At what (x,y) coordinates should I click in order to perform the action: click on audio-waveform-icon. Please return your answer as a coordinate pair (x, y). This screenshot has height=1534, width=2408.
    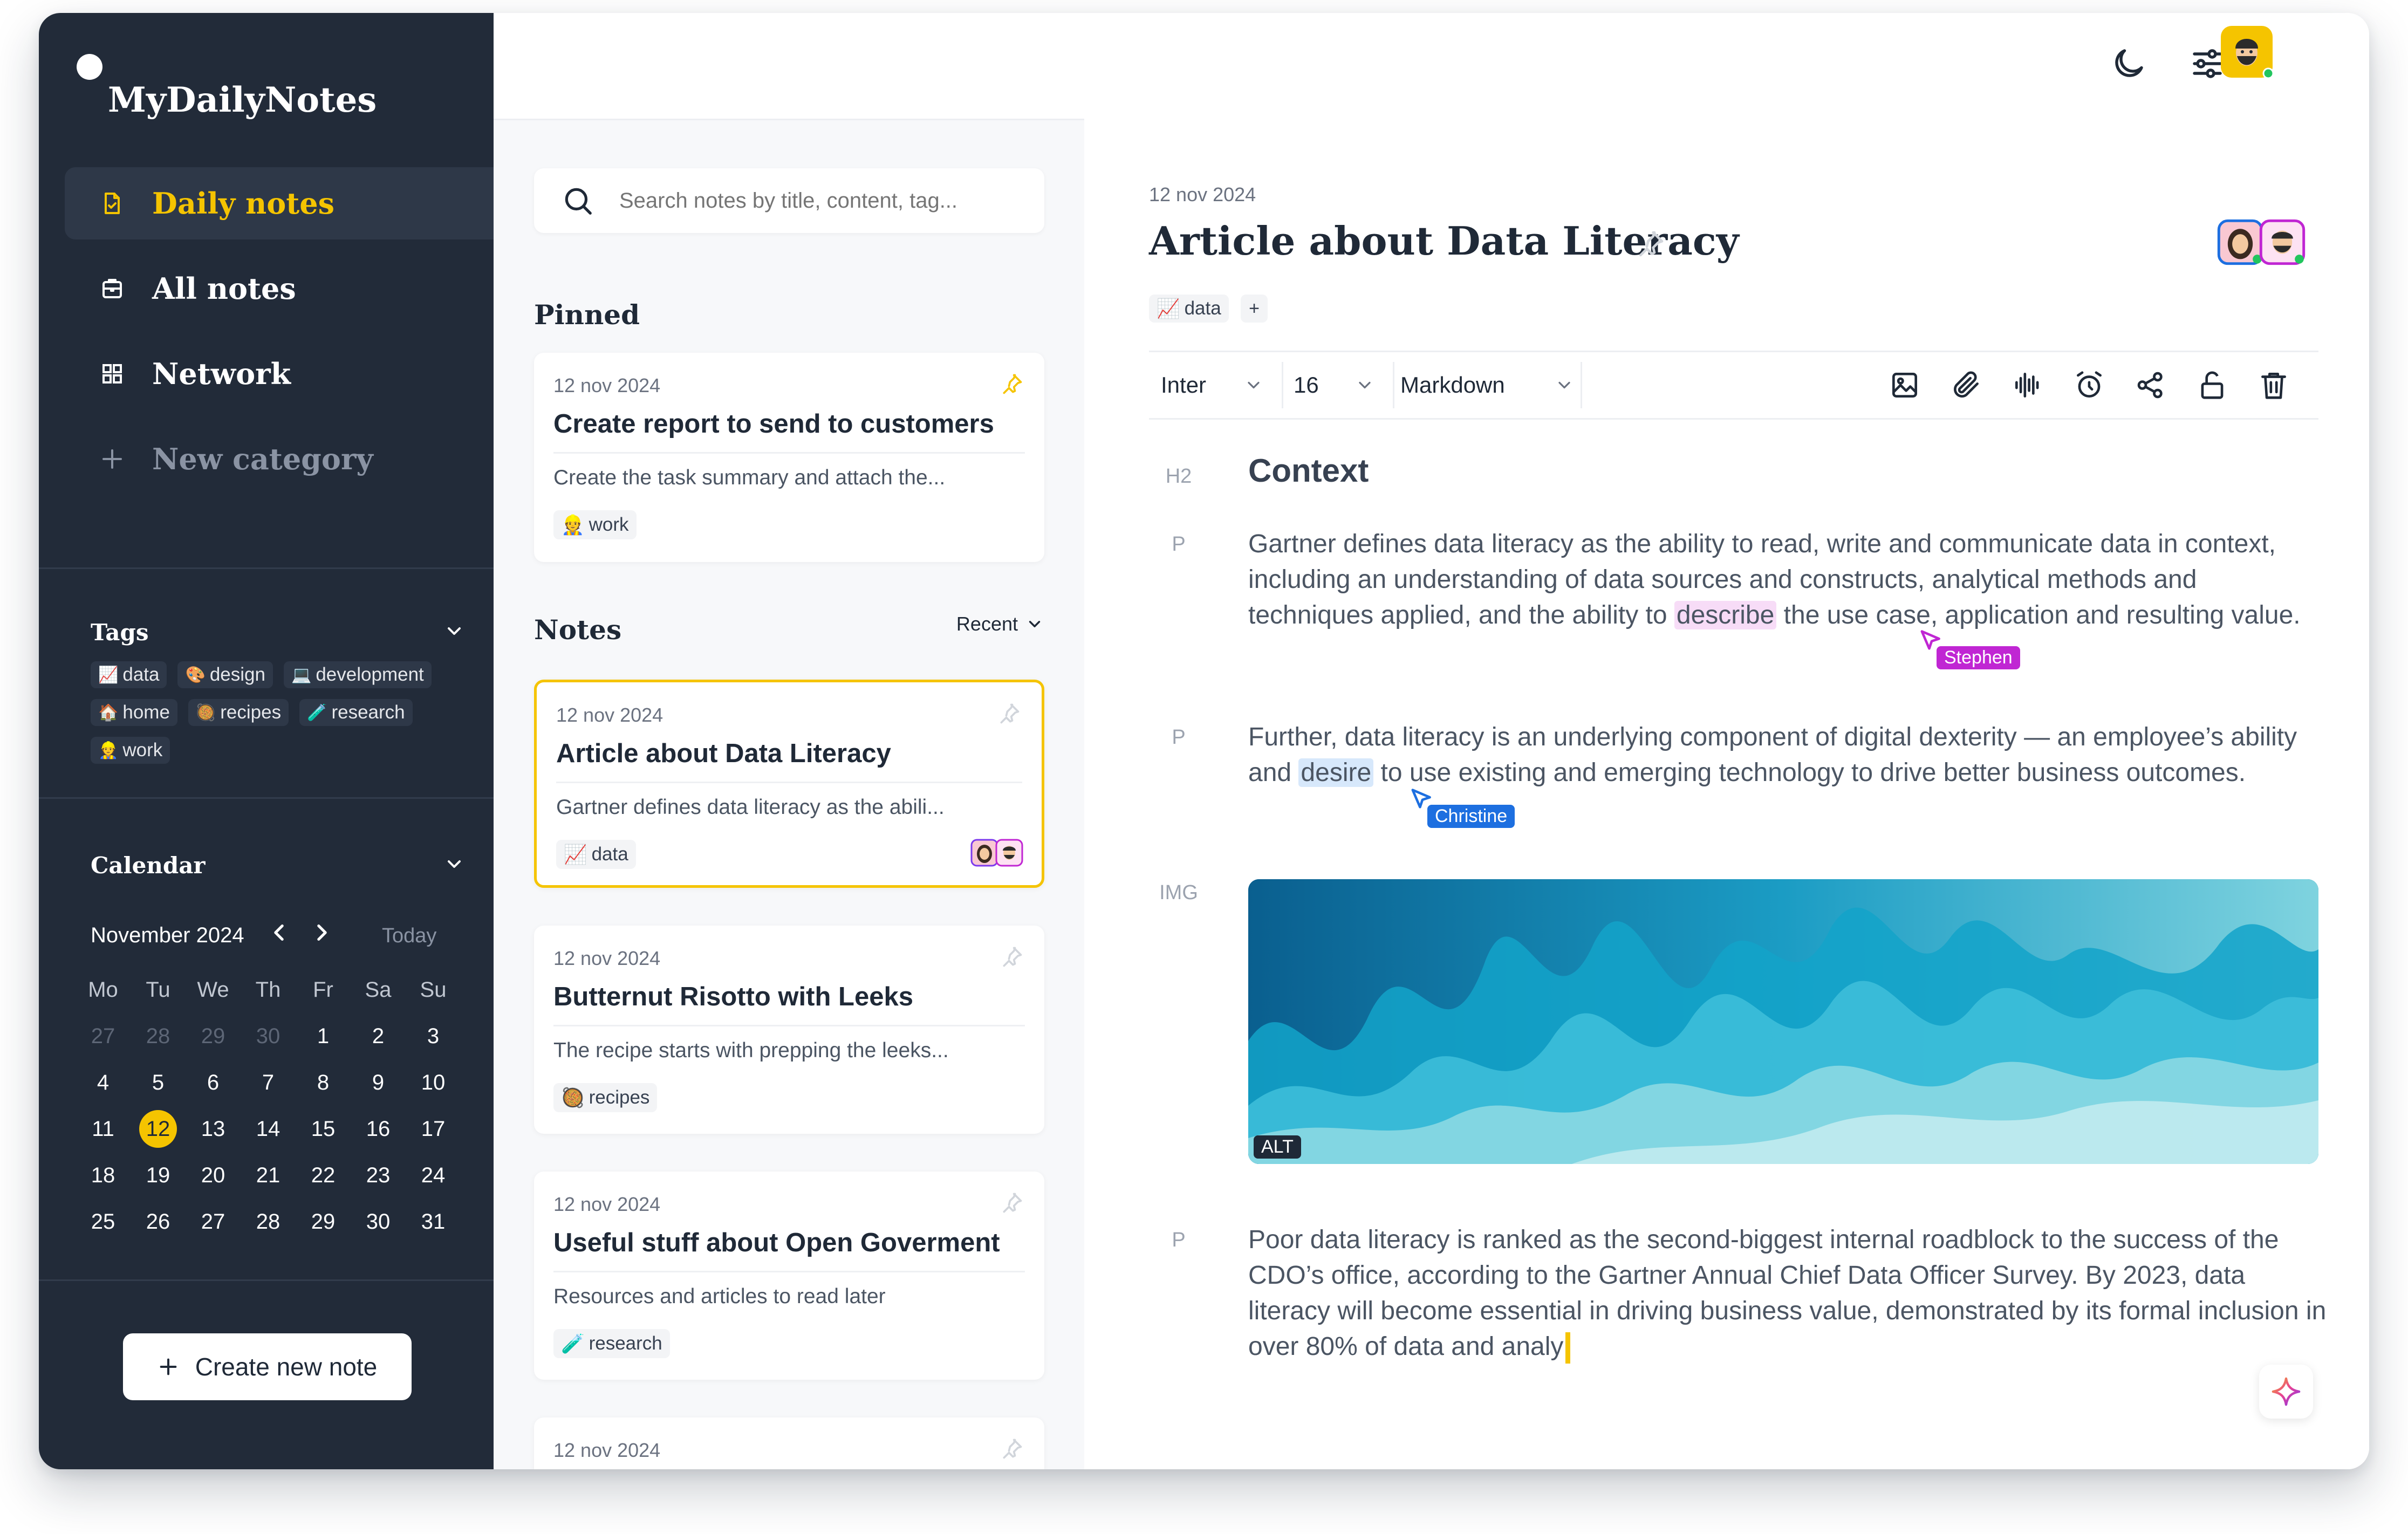
    Looking at the image, I should click on (2028, 385).